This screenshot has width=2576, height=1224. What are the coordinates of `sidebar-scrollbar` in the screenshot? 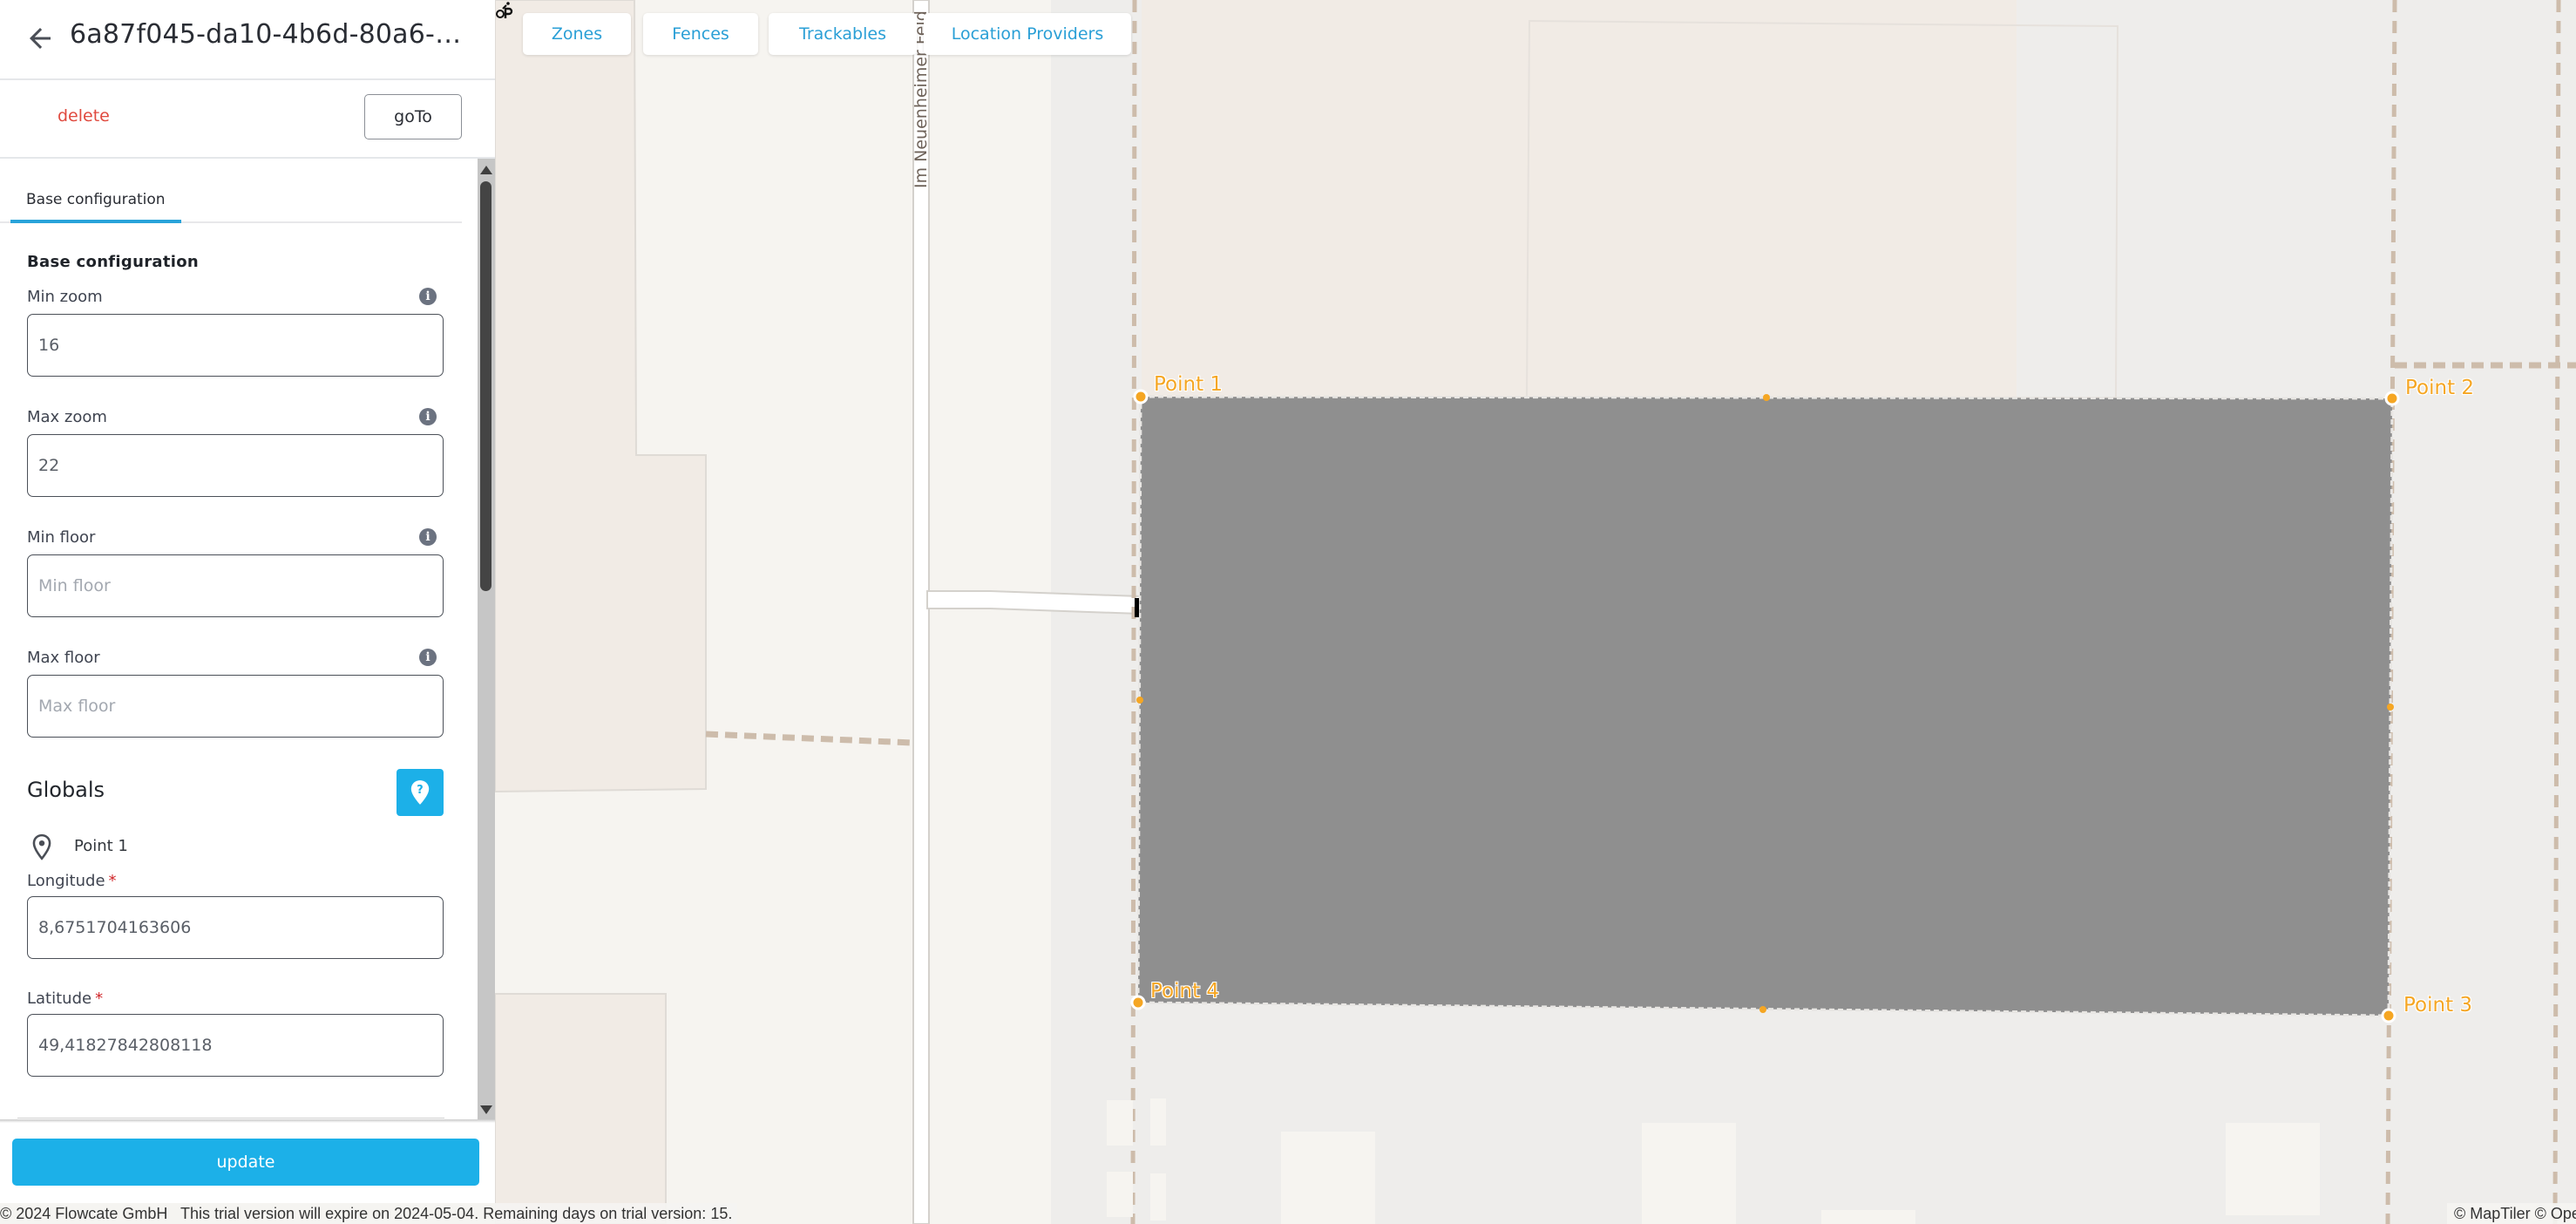 It's located at (487, 640).